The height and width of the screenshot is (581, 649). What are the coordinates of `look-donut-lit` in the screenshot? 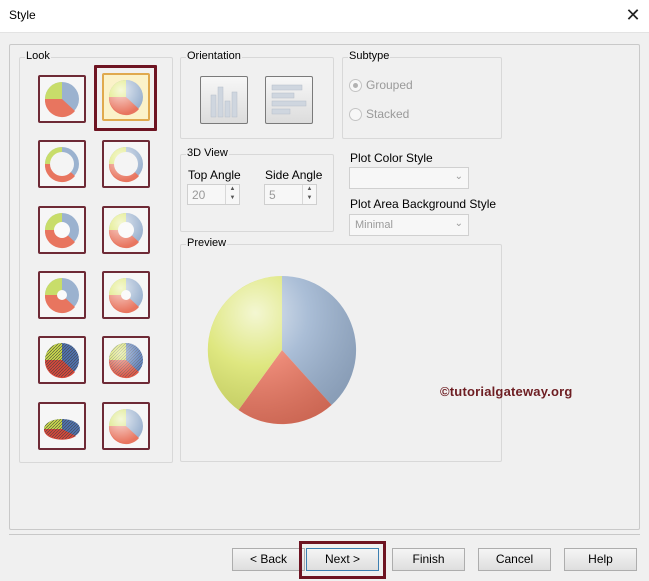 It's located at (126, 230).